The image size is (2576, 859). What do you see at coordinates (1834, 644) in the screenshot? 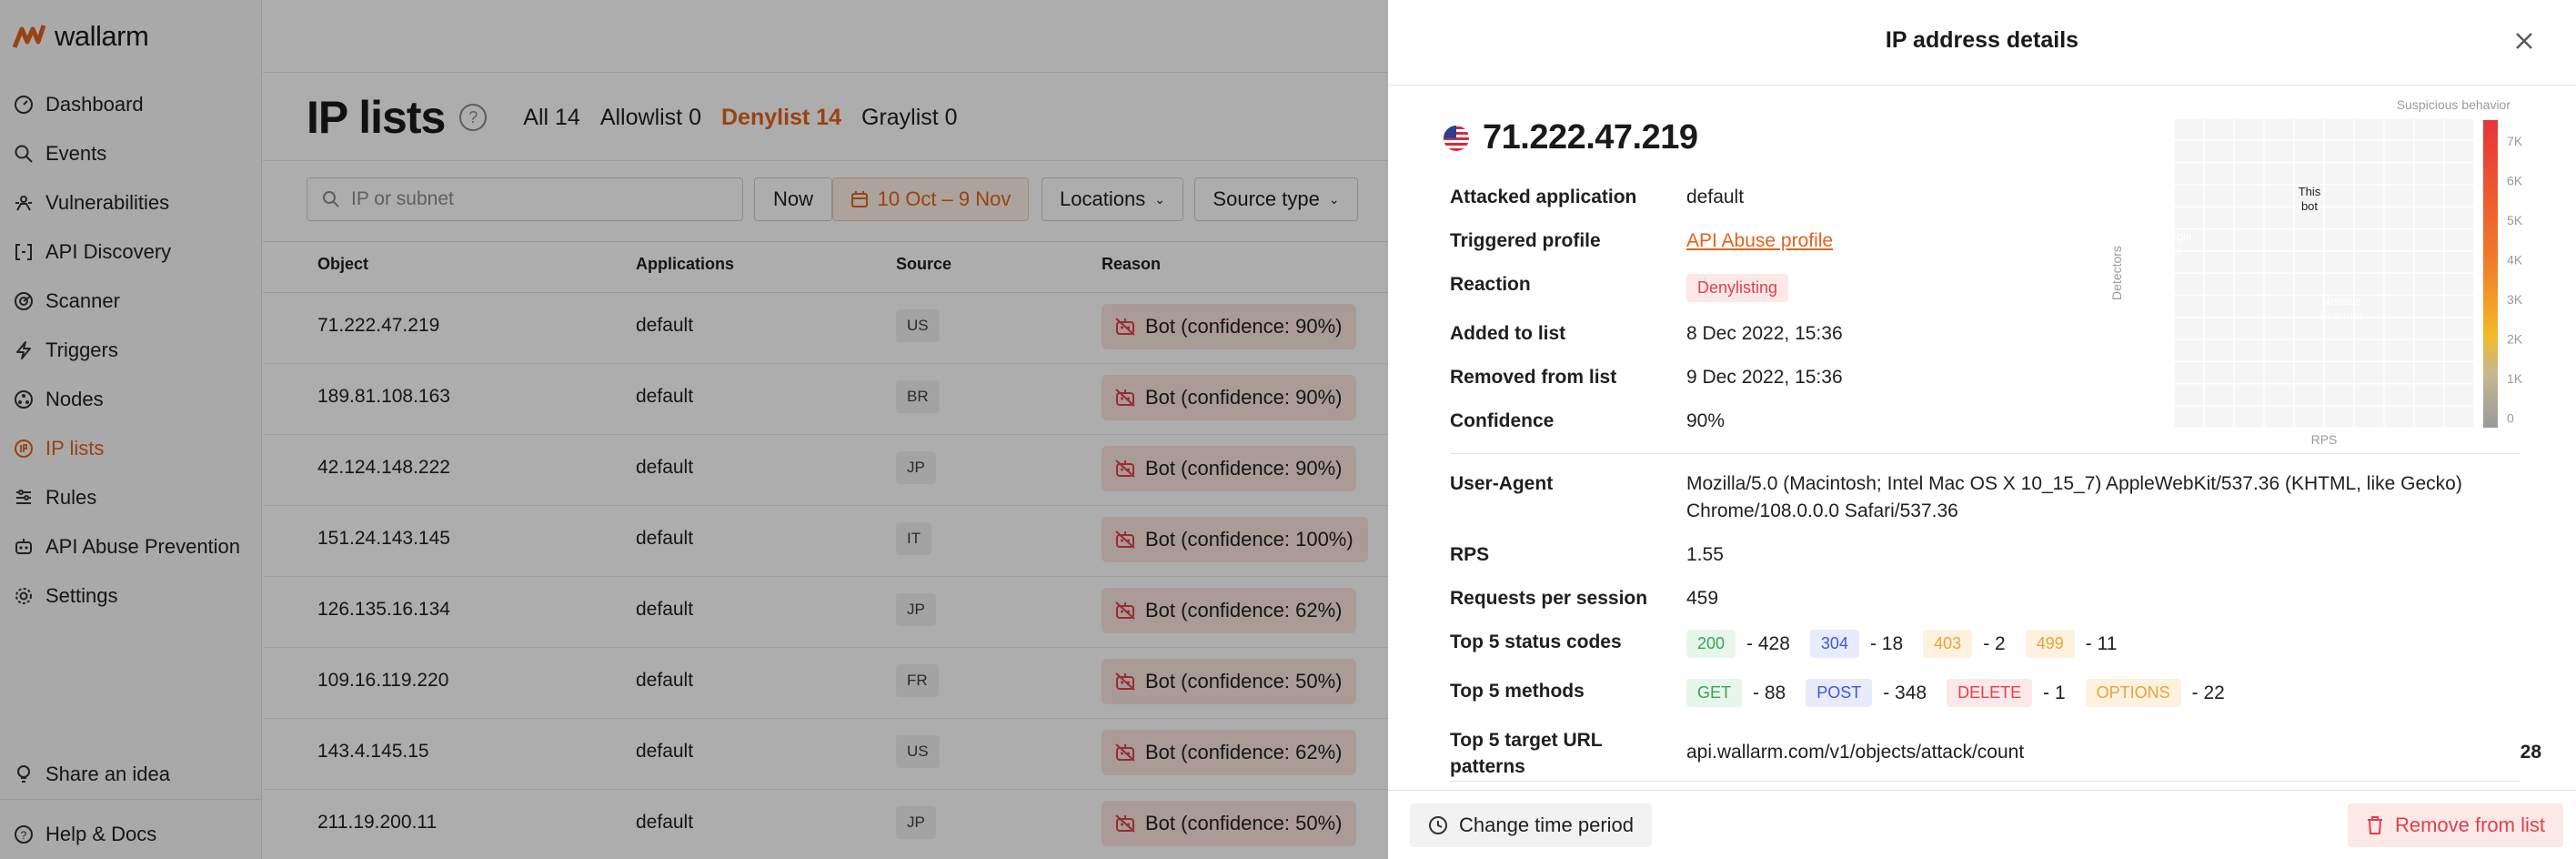
I see `status-code-badge: 304` at bounding box center [1834, 644].